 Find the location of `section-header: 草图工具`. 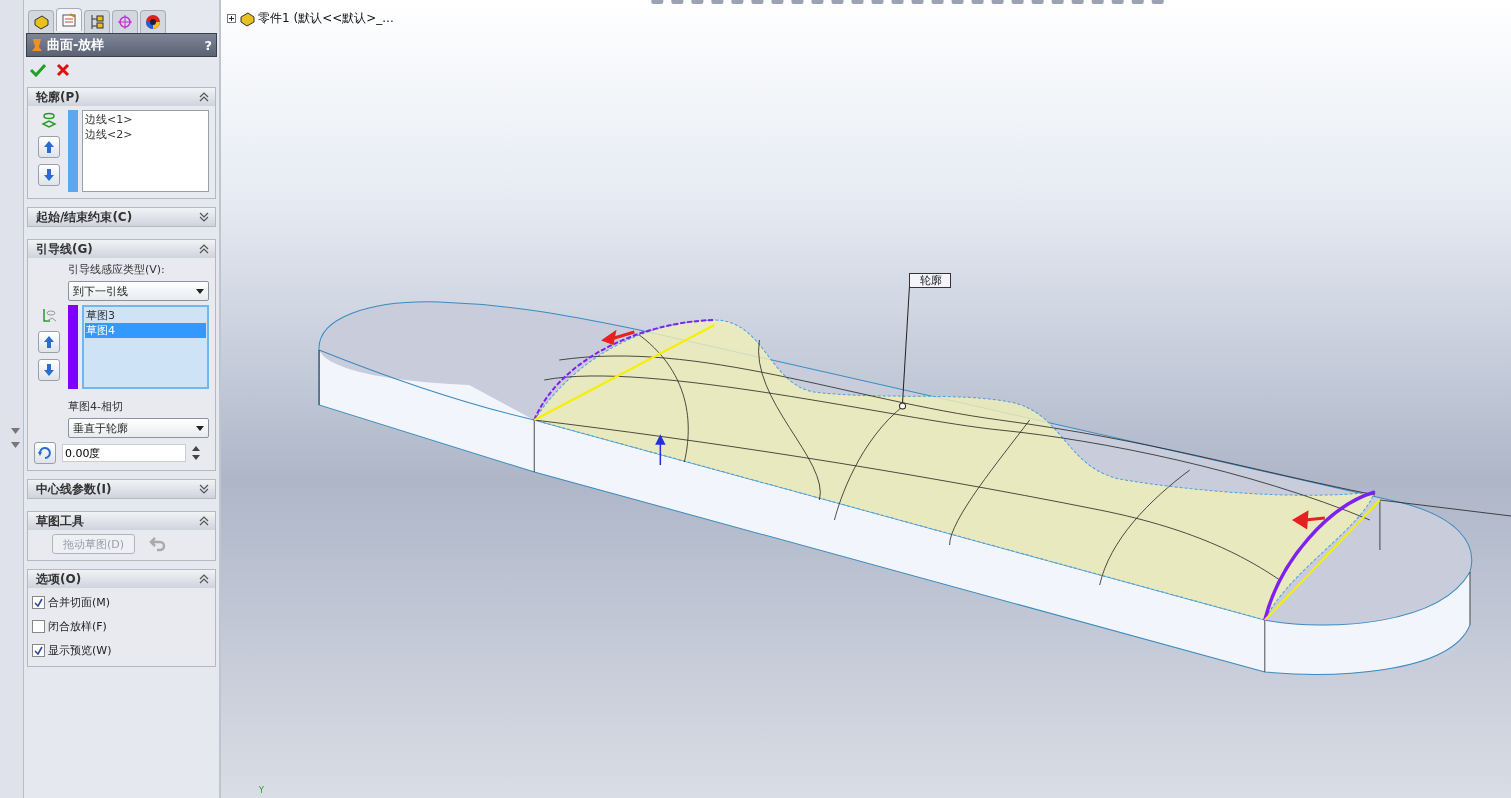

section-header: 草图工具 is located at coordinates (121, 521).